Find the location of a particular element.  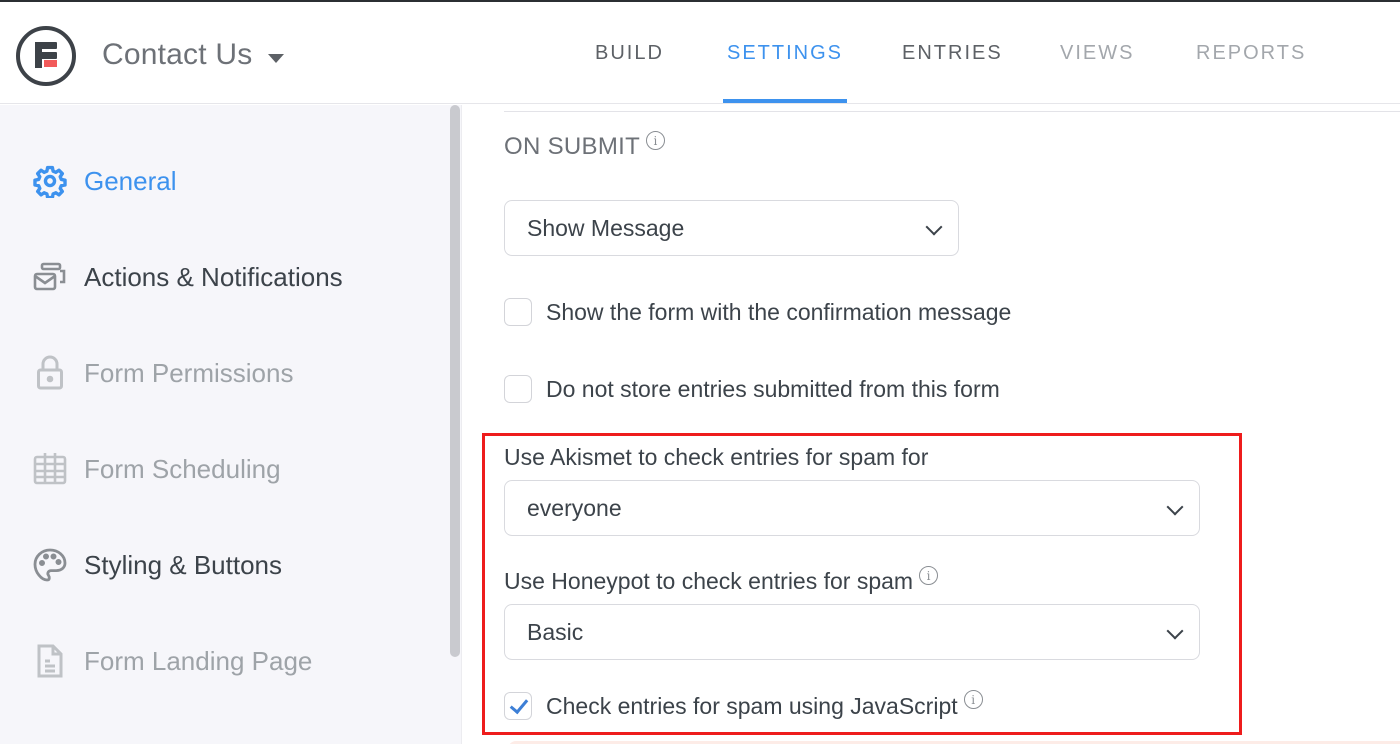

formidable-logo-icon is located at coordinates (46, 56).